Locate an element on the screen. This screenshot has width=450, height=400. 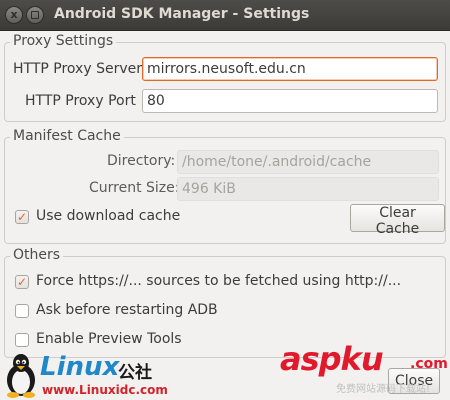
aspku-watermark: aspku .com 免费网站源码下载站! is located at coordinates (365, 370).